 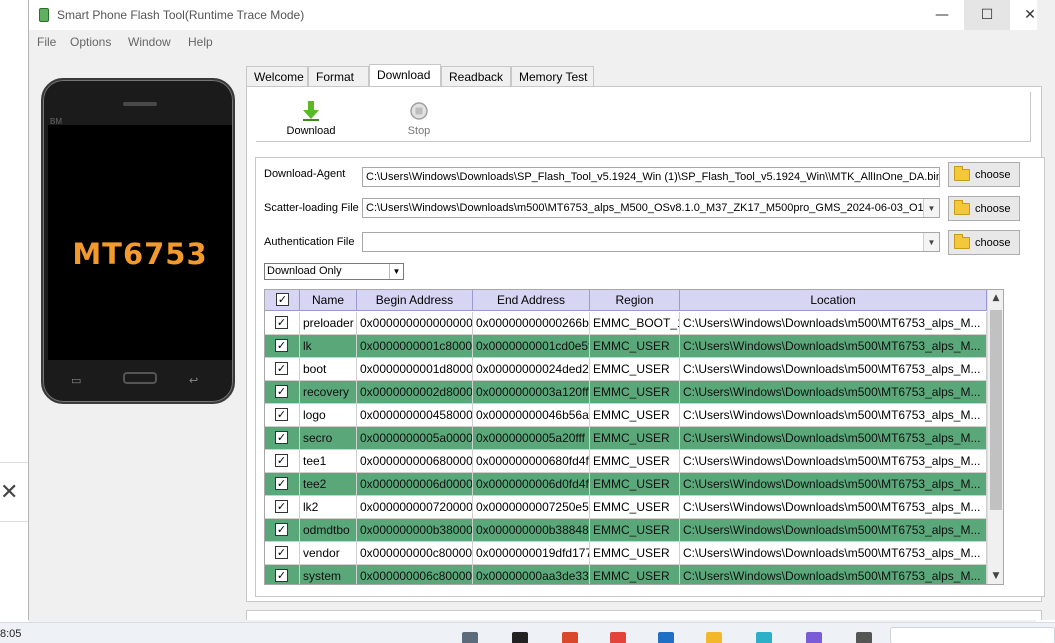 I want to click on menu-options: Options, so click(x=90, y=42).